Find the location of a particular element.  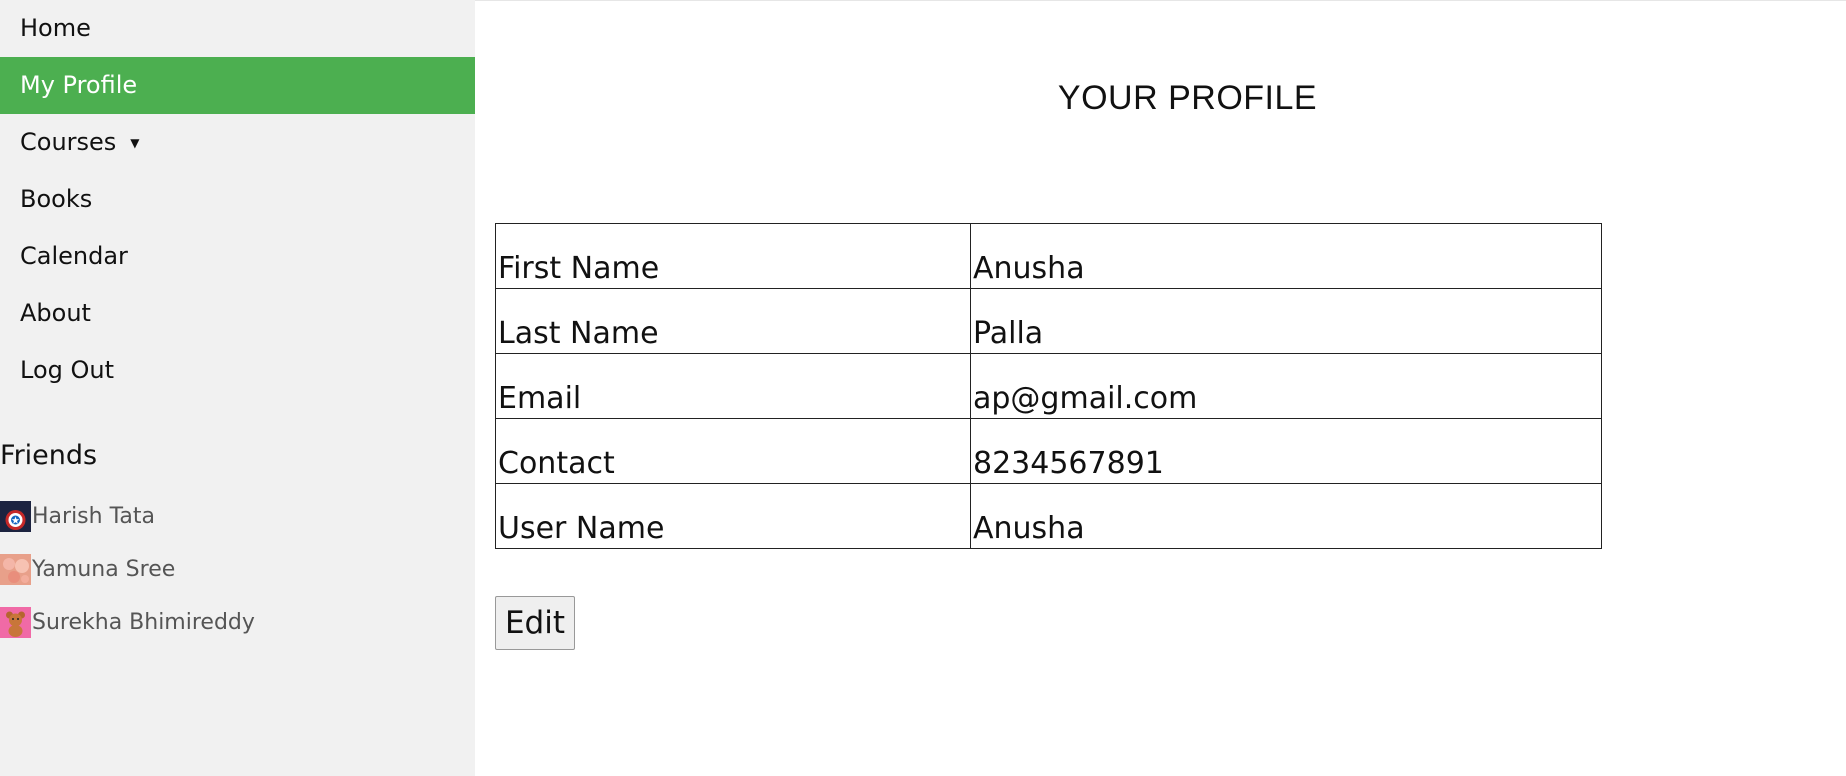

friend-item: Harish Tata is located at coordinates (77, 516).